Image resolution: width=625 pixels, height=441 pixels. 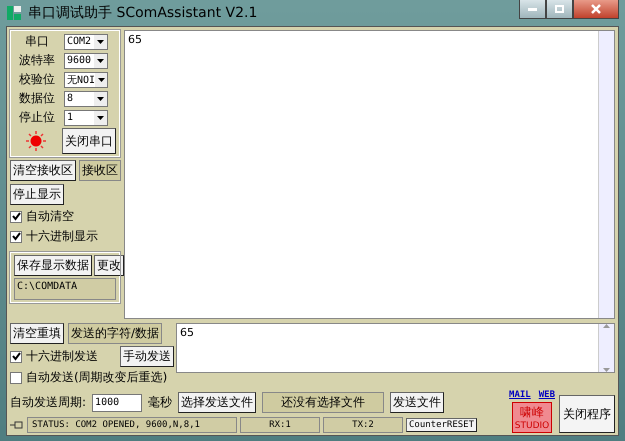 I want to click on scrollbar, so click(x=606, y=174).